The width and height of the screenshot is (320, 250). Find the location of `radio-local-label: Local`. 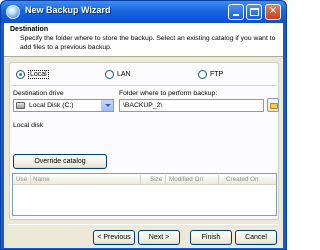

radio-local-label: Local is located at coordinates (38, 74).